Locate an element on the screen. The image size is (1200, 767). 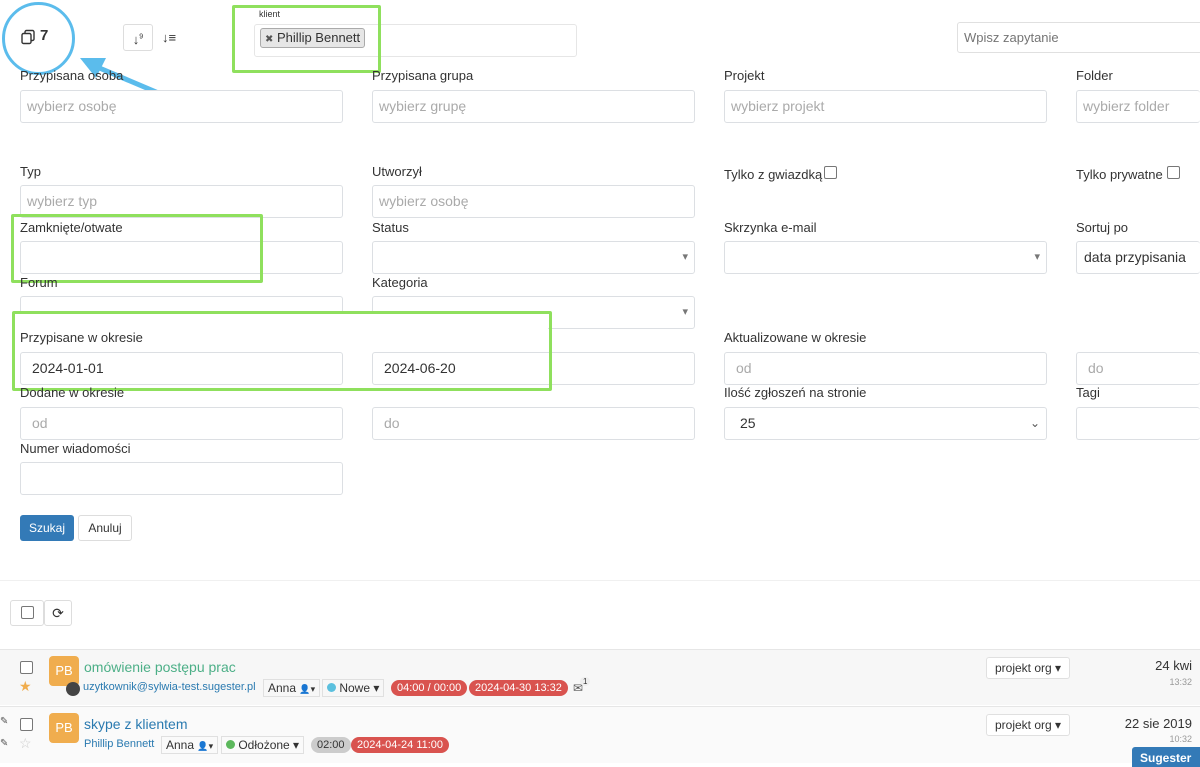
star-outline-icon: ☆ is located at coordinates (25, 743).